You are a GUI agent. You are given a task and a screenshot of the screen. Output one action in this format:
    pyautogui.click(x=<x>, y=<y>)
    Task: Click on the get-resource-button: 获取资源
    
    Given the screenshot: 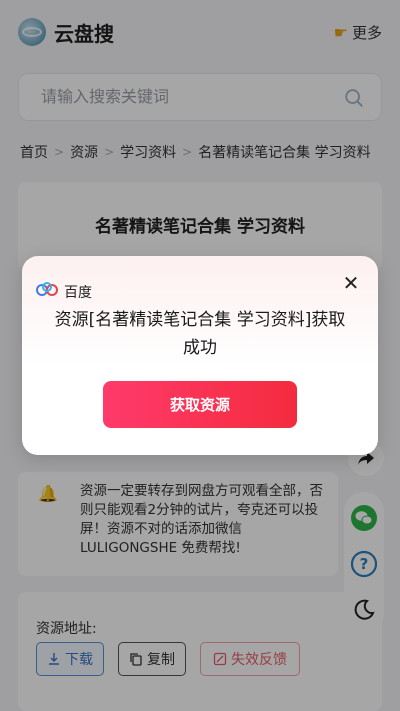 What is the action you would take?
    pyautogui.click(x=200, y=404)
    